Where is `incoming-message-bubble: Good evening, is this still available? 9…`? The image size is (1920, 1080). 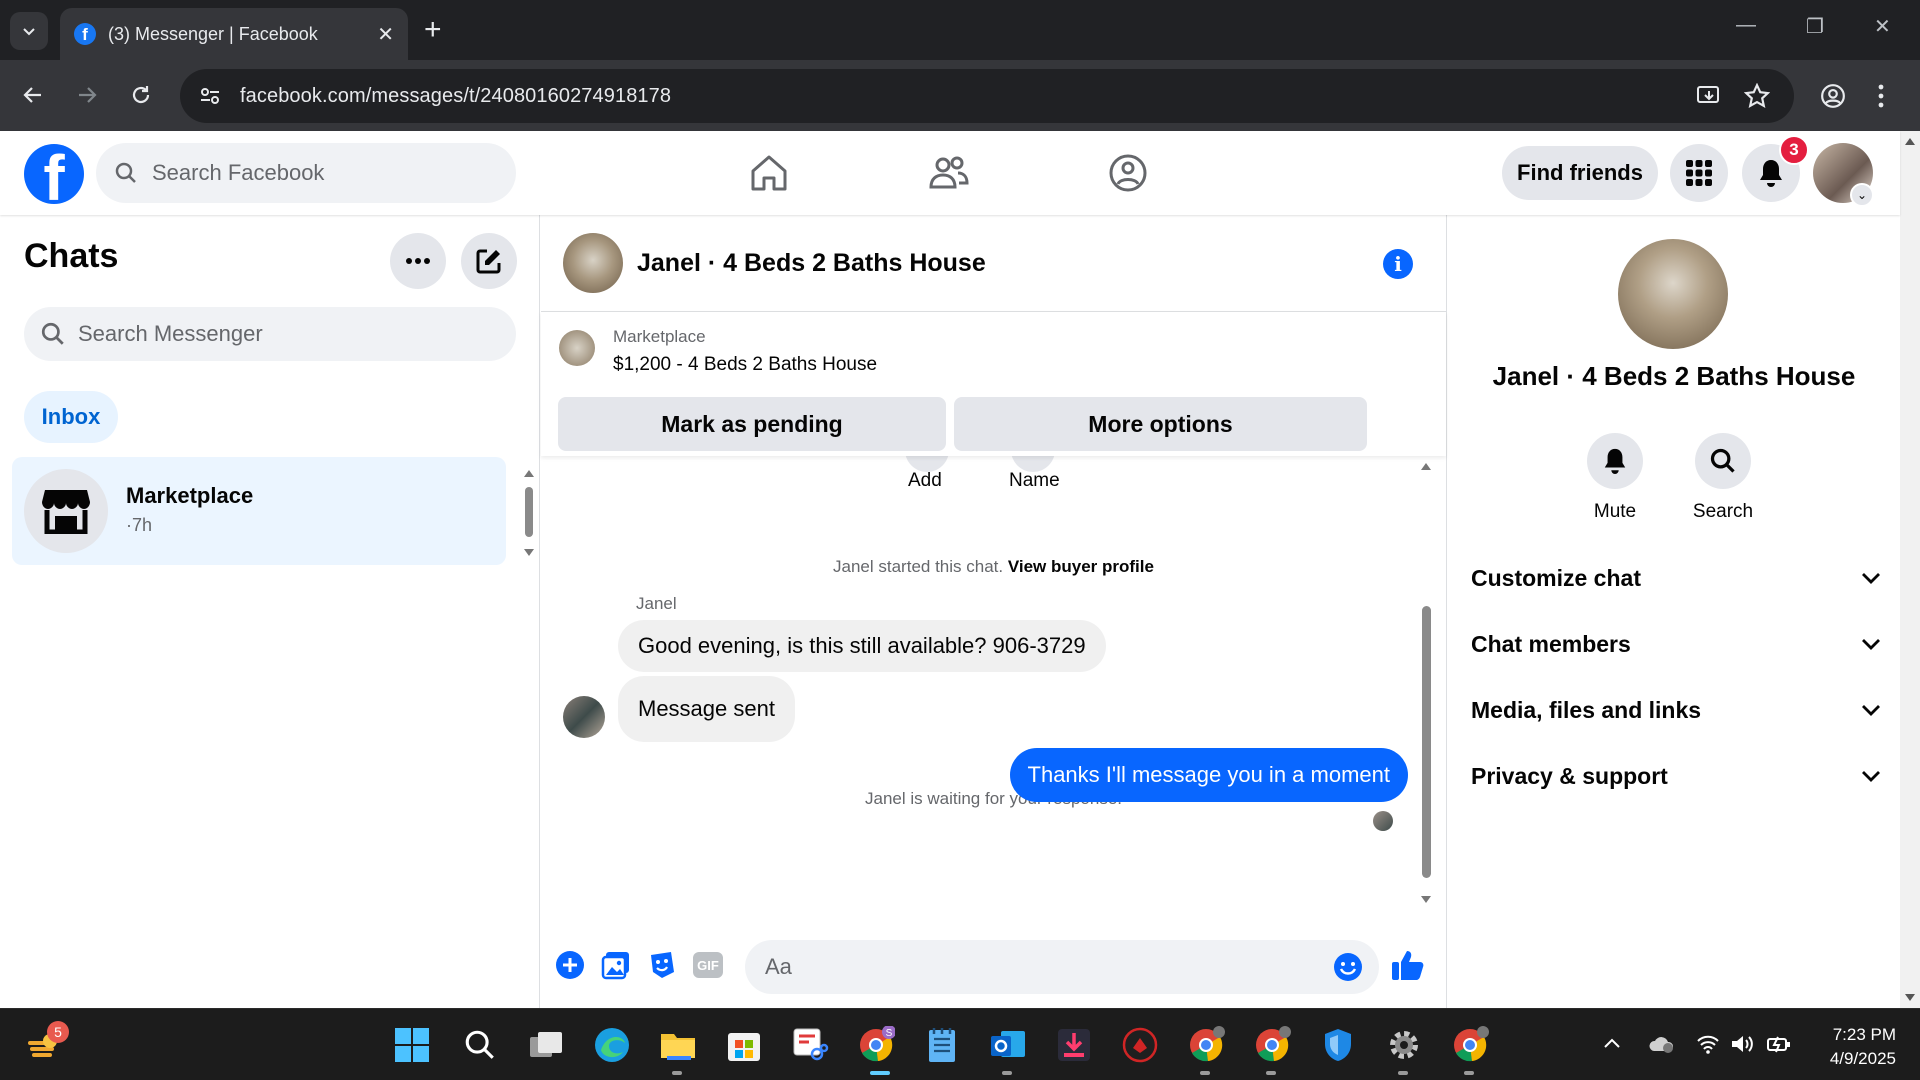 incoming-message-bubble: Good evening, is this still available? 9… is located at coordinates (862, 646).